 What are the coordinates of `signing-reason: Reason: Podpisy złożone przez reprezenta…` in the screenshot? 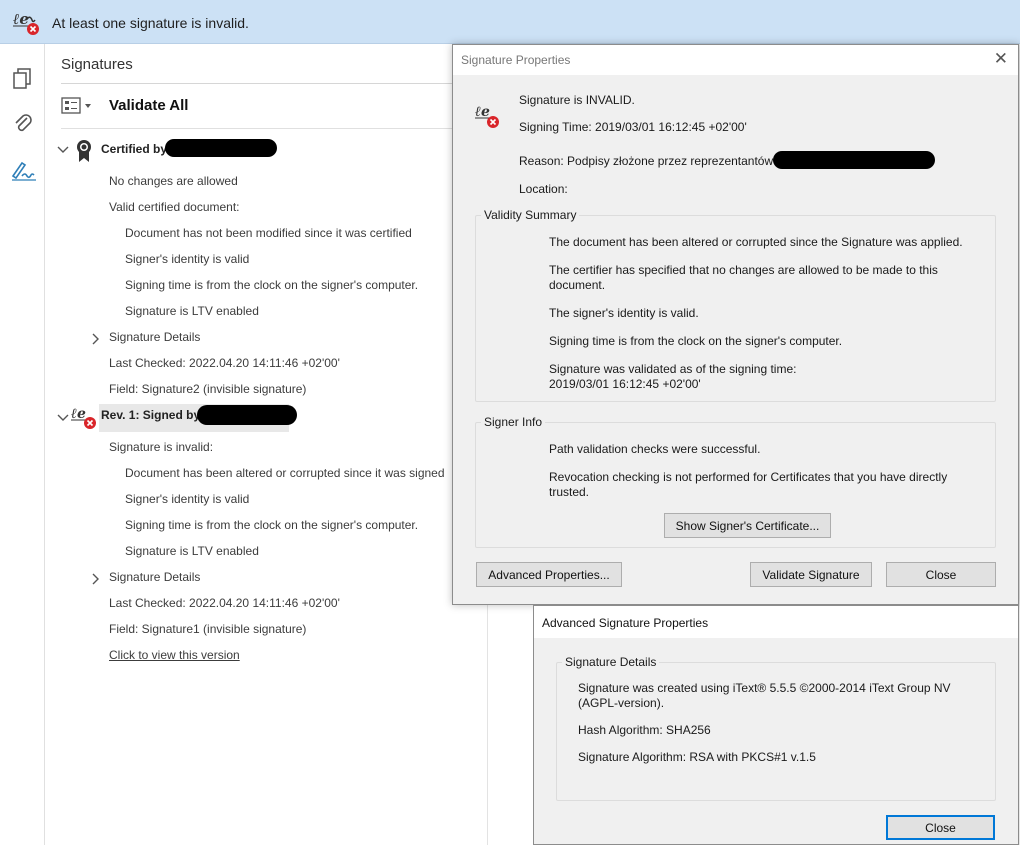 It's located at (646, 161).